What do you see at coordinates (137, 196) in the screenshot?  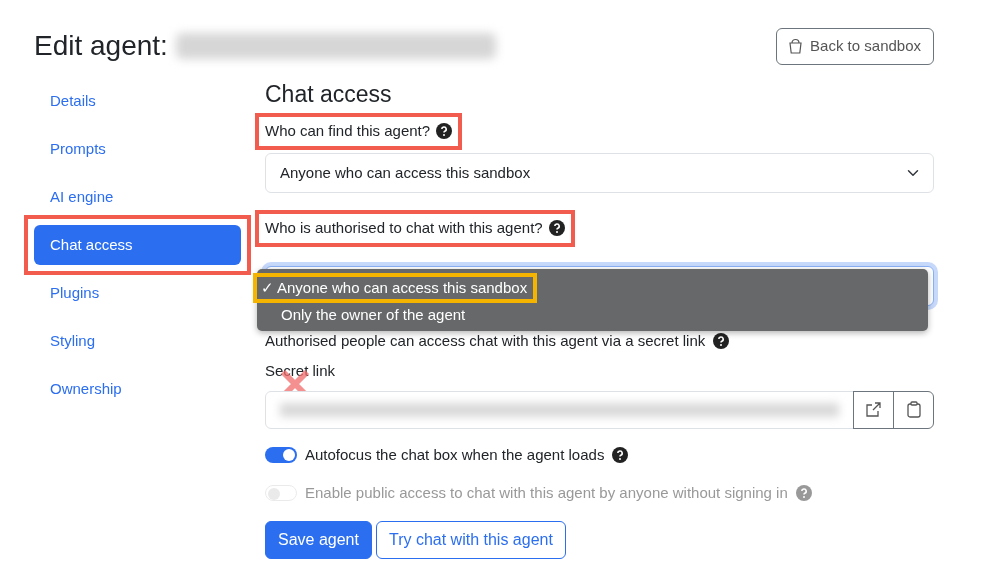 I see `sidebar-item: AI engine` at bounding box center [137, 196].